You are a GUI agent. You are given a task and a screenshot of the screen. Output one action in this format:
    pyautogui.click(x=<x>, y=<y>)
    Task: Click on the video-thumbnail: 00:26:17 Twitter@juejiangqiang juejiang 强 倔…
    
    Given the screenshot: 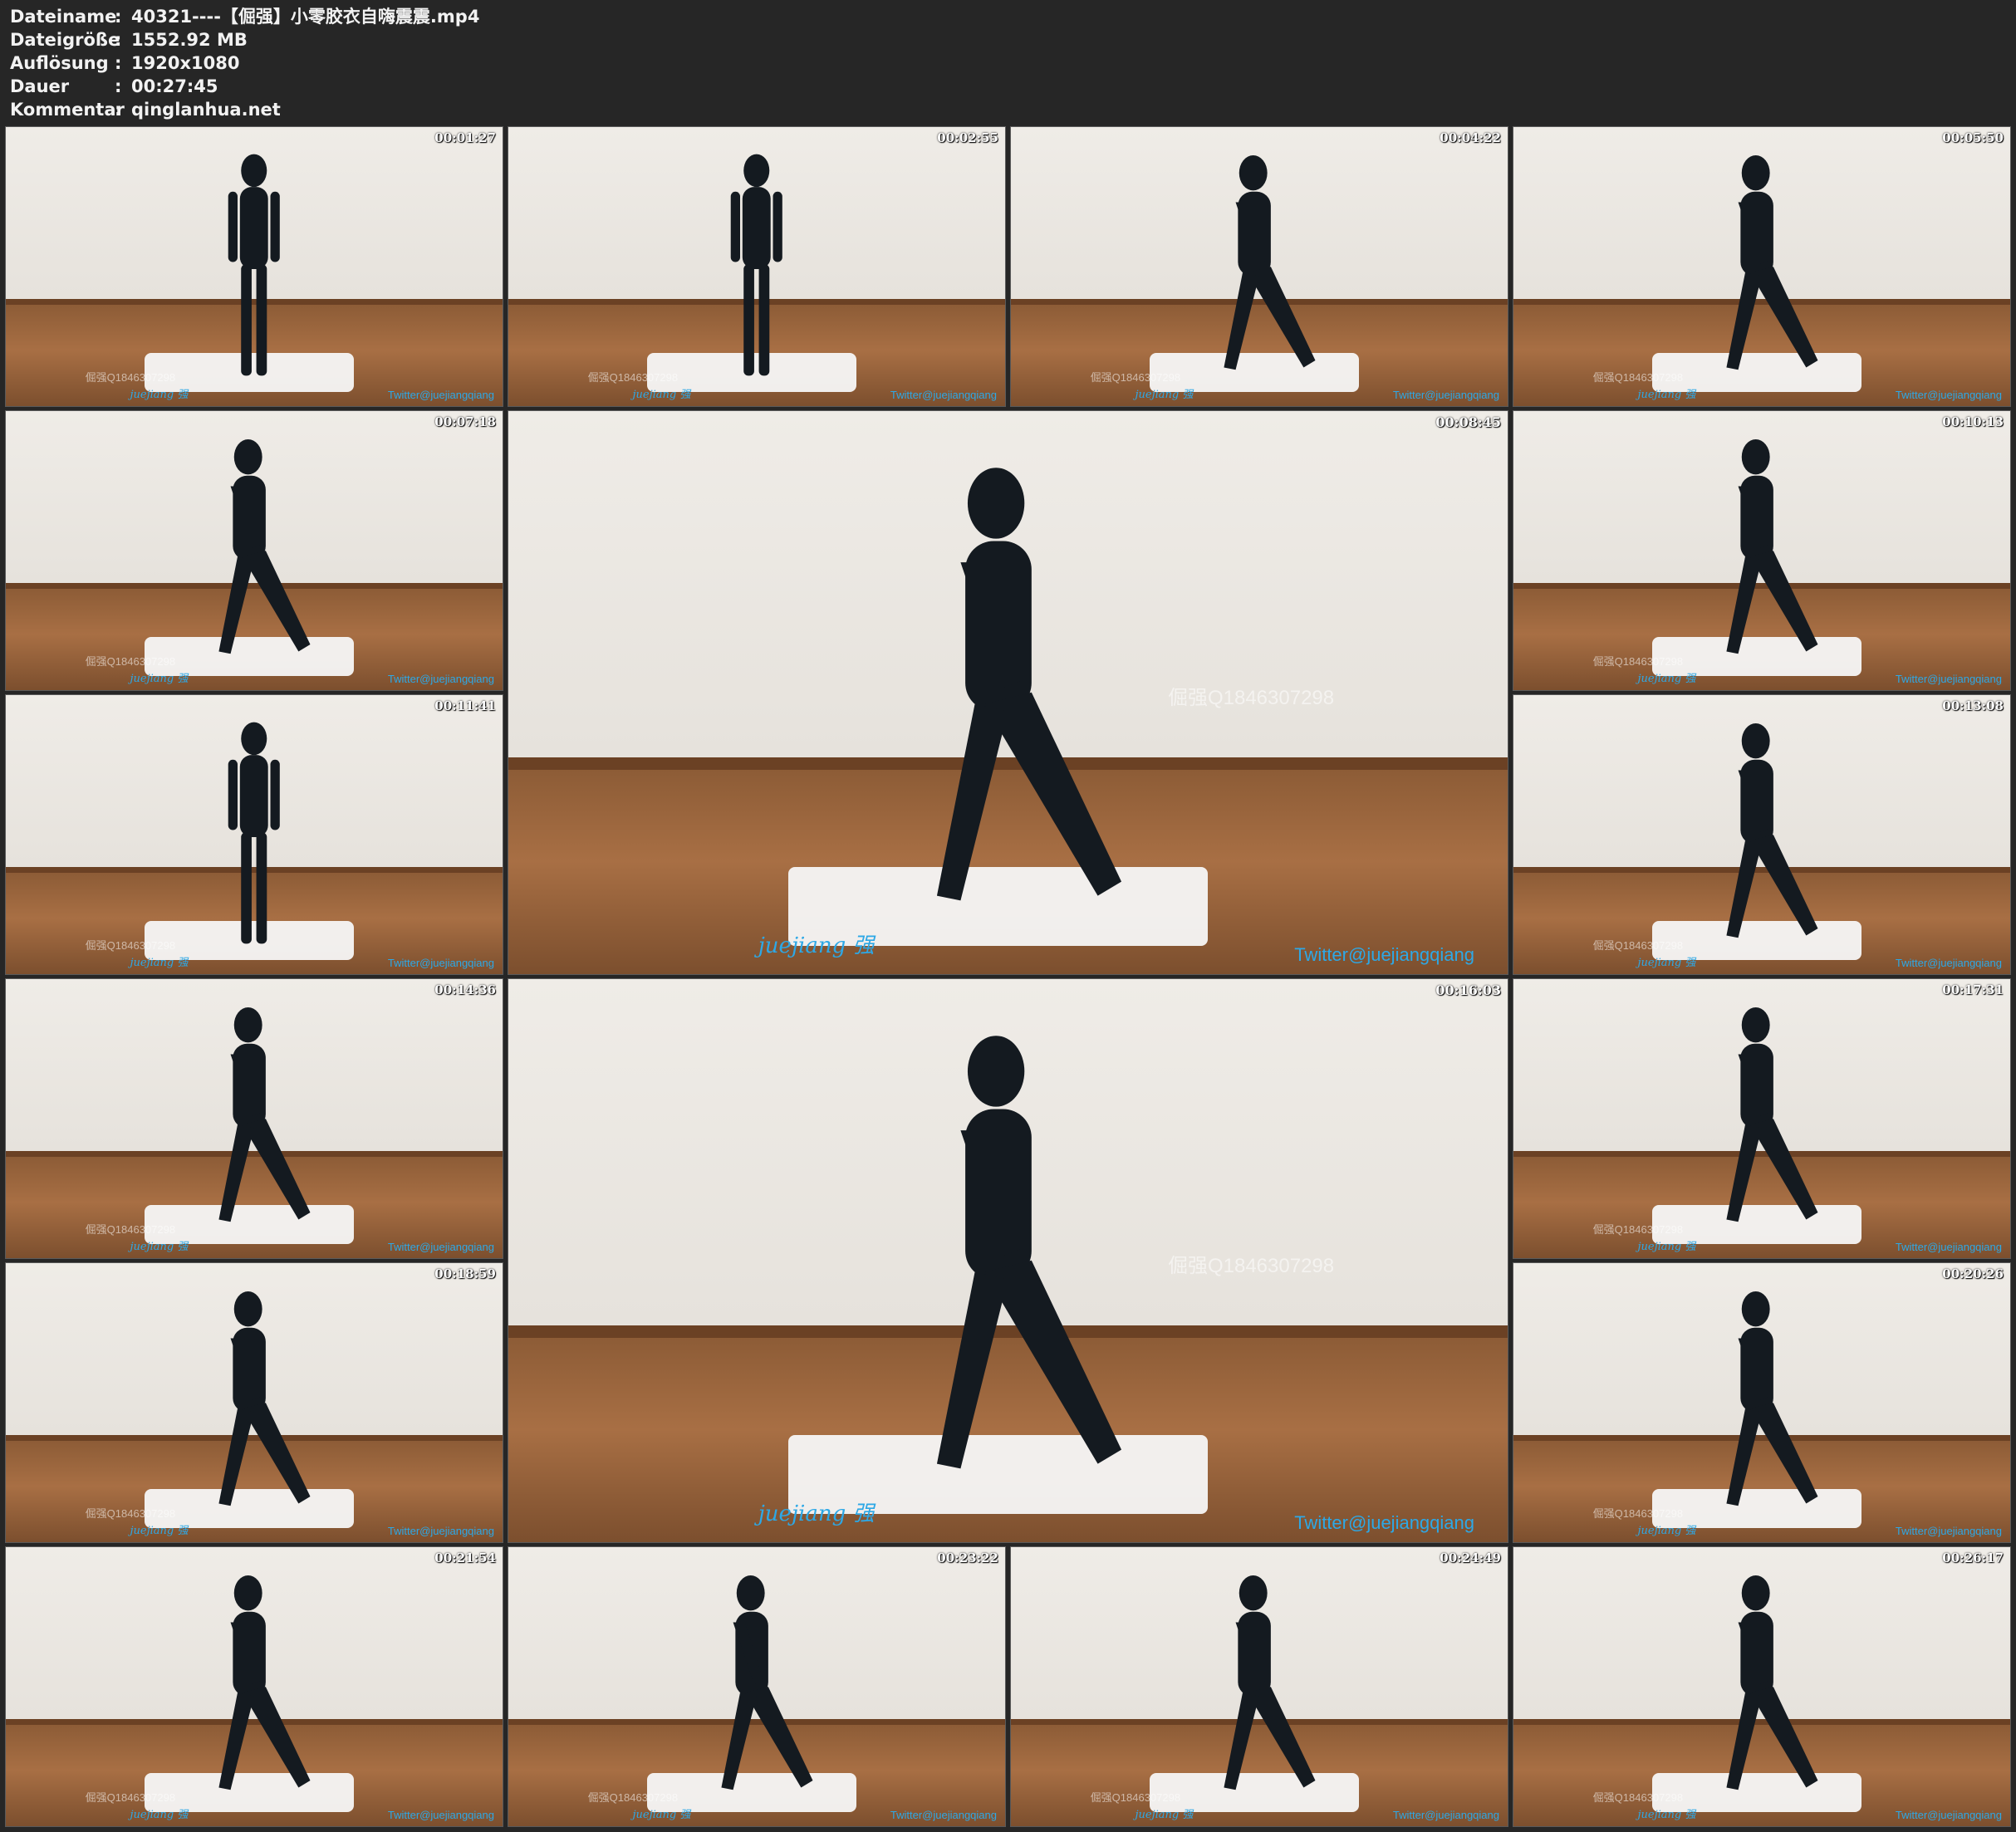 What is the action you would take?
    pyautogui.click(x=1762, y=1686)
    